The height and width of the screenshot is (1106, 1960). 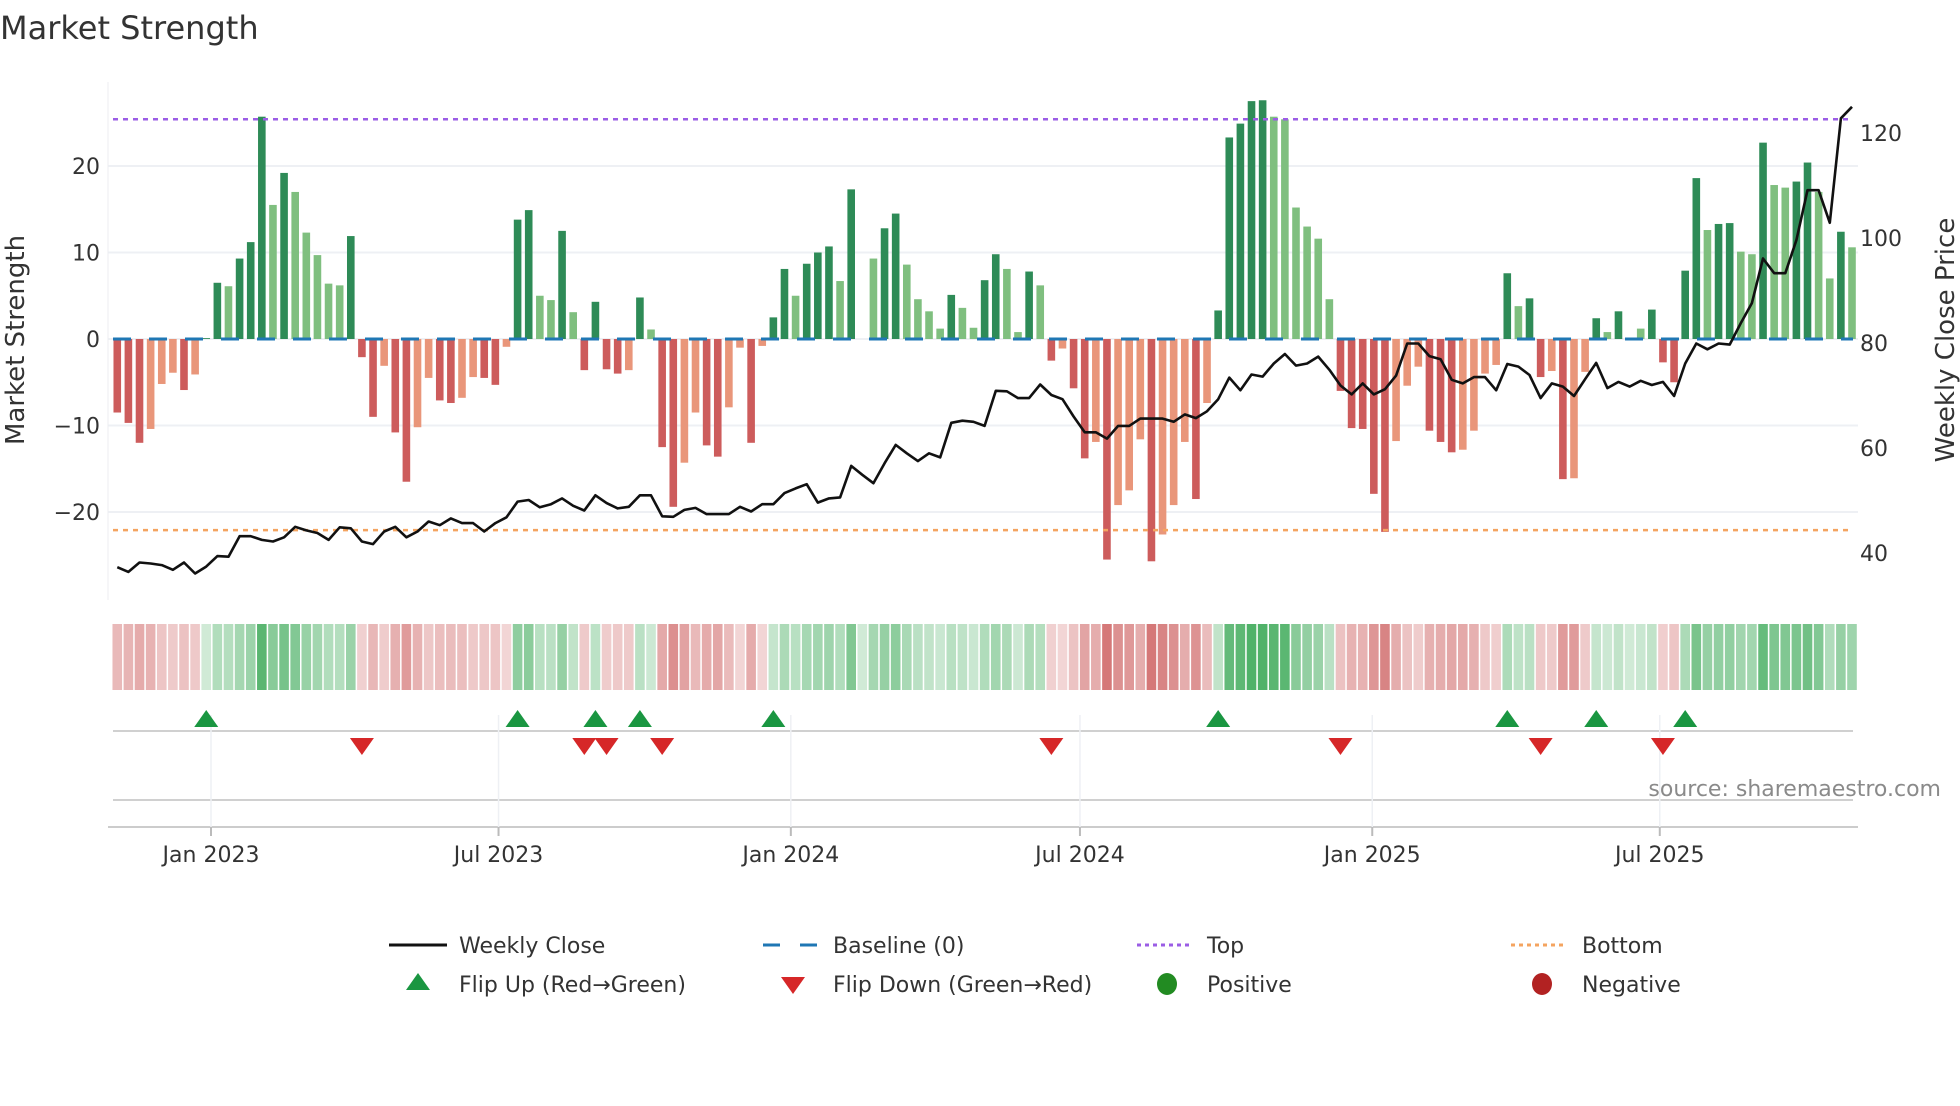 I want to click on x-tick-label: Jul 2025, so click(x=1659, y=855).